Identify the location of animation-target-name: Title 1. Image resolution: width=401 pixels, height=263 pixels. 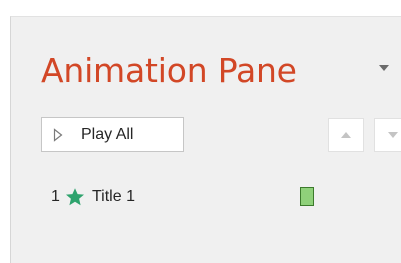
(113, 196).